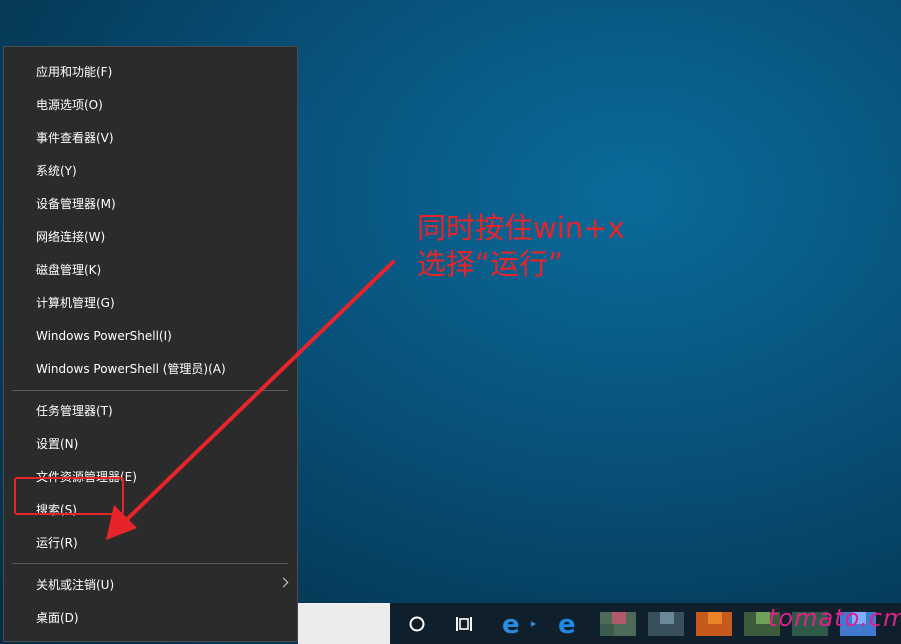 The width and height of the screenshot is (901, 644). I want to click on menu-item-label: 设备管理器(M), so click(76, 204).